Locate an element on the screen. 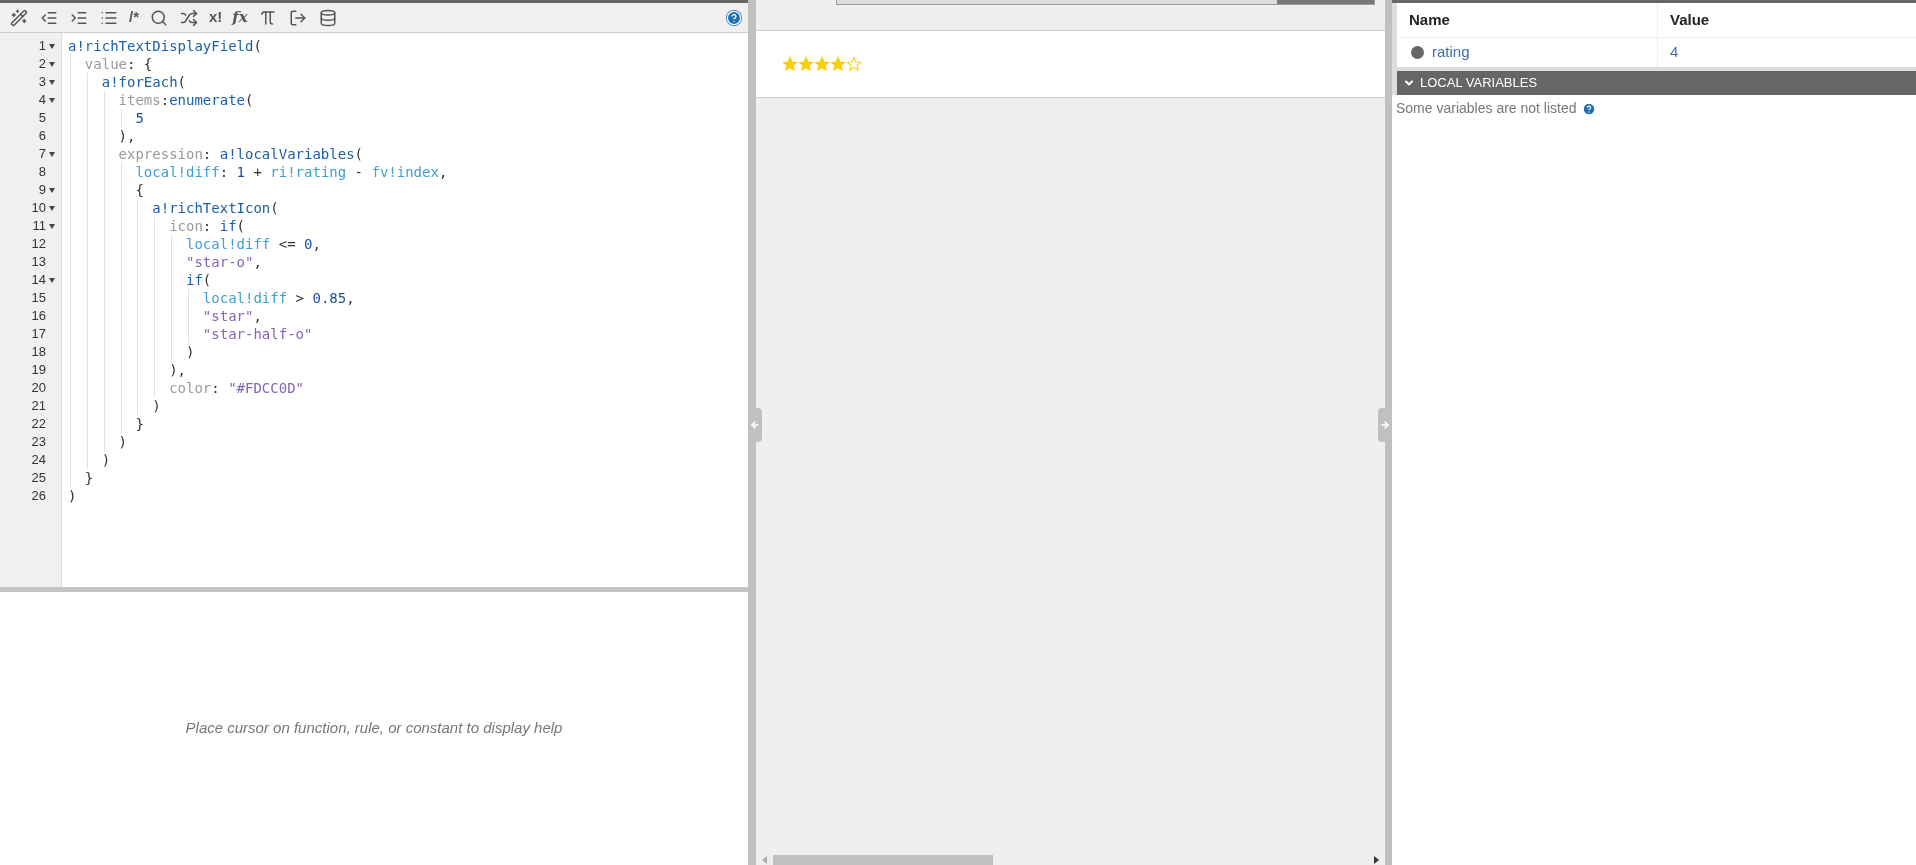 The width and height of the screenshot is (1916, 865). help-button is located at coordinates (734, 17).